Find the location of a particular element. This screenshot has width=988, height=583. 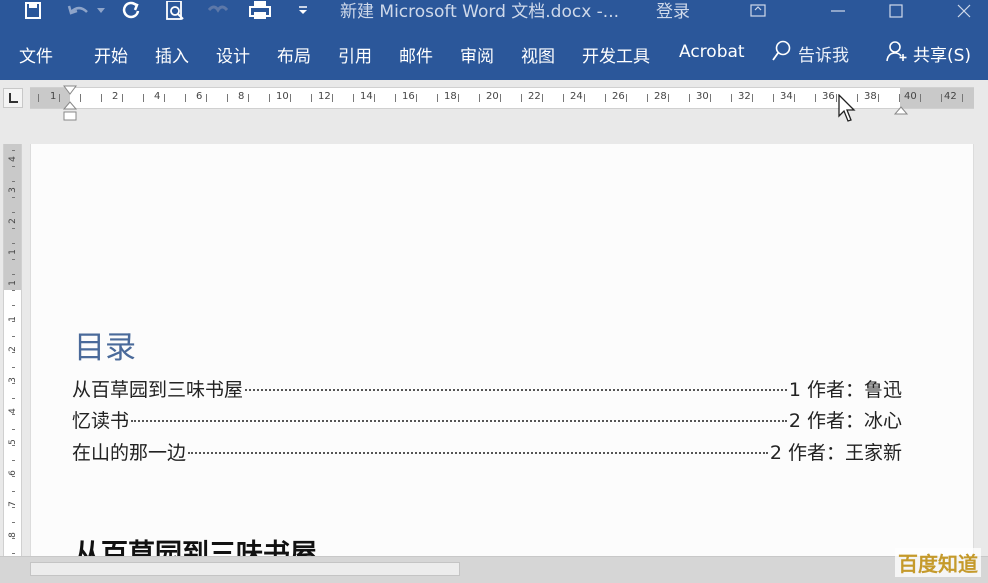

ruler-label: 18 is located at coordinates (450, 96).